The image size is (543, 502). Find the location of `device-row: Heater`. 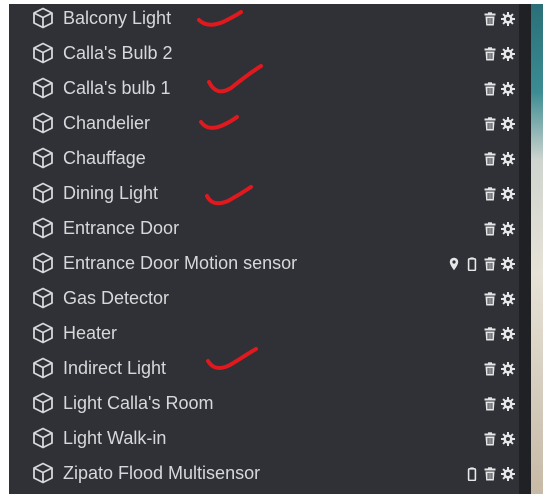

device-row: Heater is located at coordinates (264, 333).